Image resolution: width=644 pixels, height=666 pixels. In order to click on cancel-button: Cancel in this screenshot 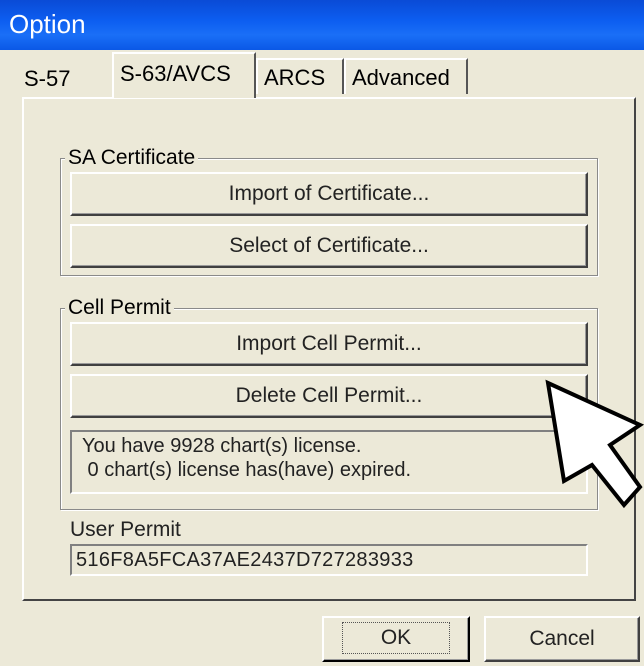, I will do `click(562, 639)`.